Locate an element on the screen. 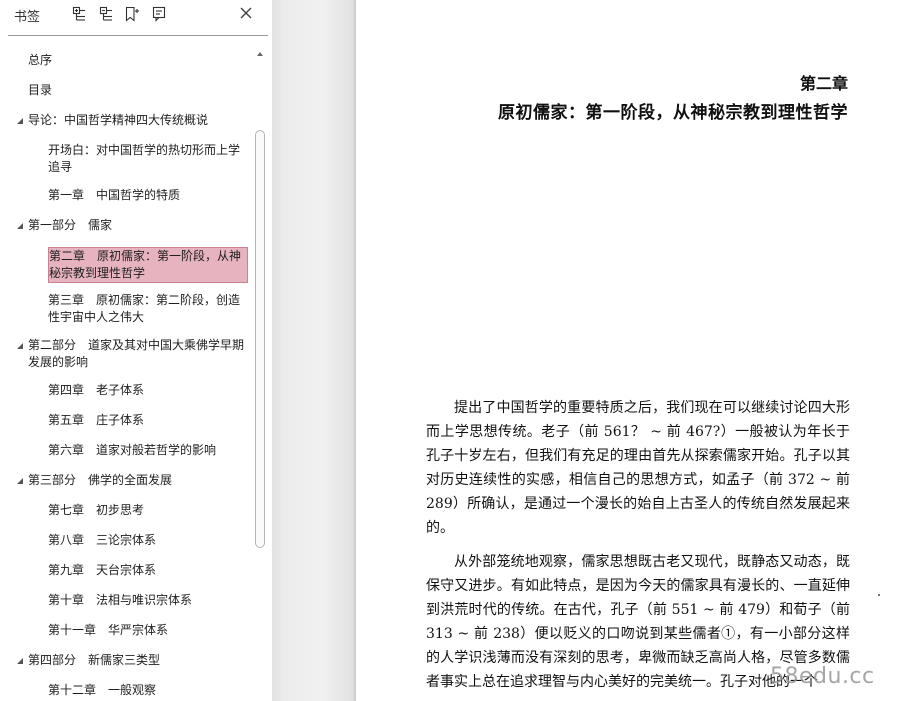  collapse-all-icon is located at coordinates (106, 14).